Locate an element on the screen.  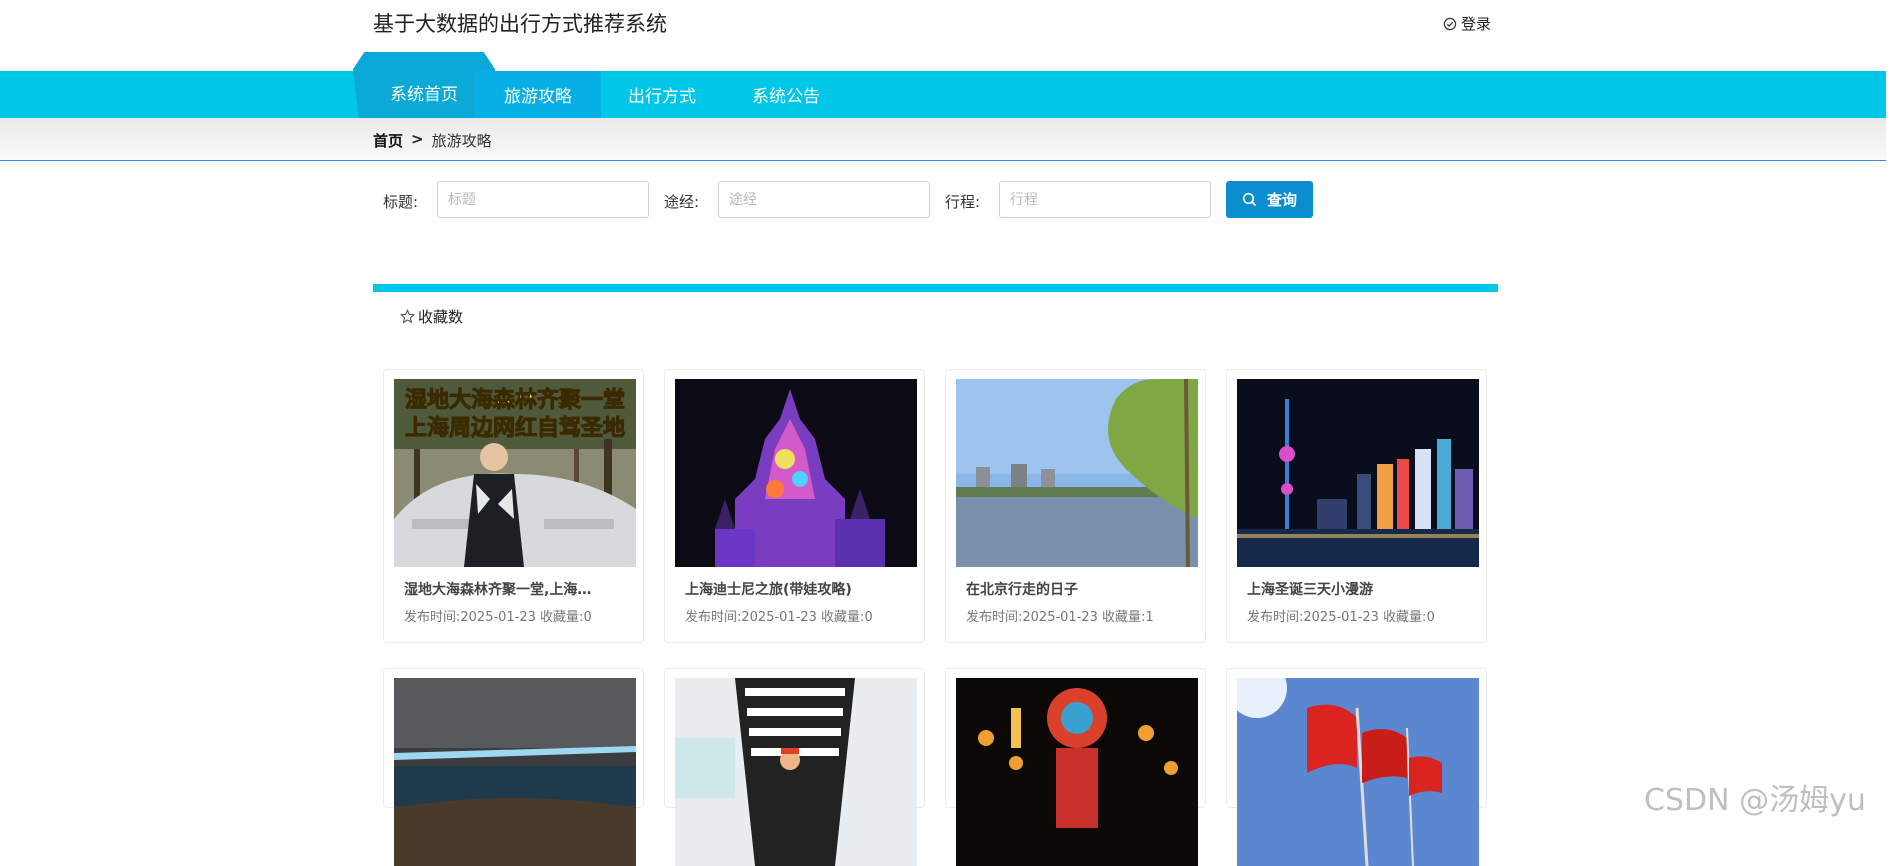
nav-item-home-label: 系统首页 is located at coordinates (424, 94).